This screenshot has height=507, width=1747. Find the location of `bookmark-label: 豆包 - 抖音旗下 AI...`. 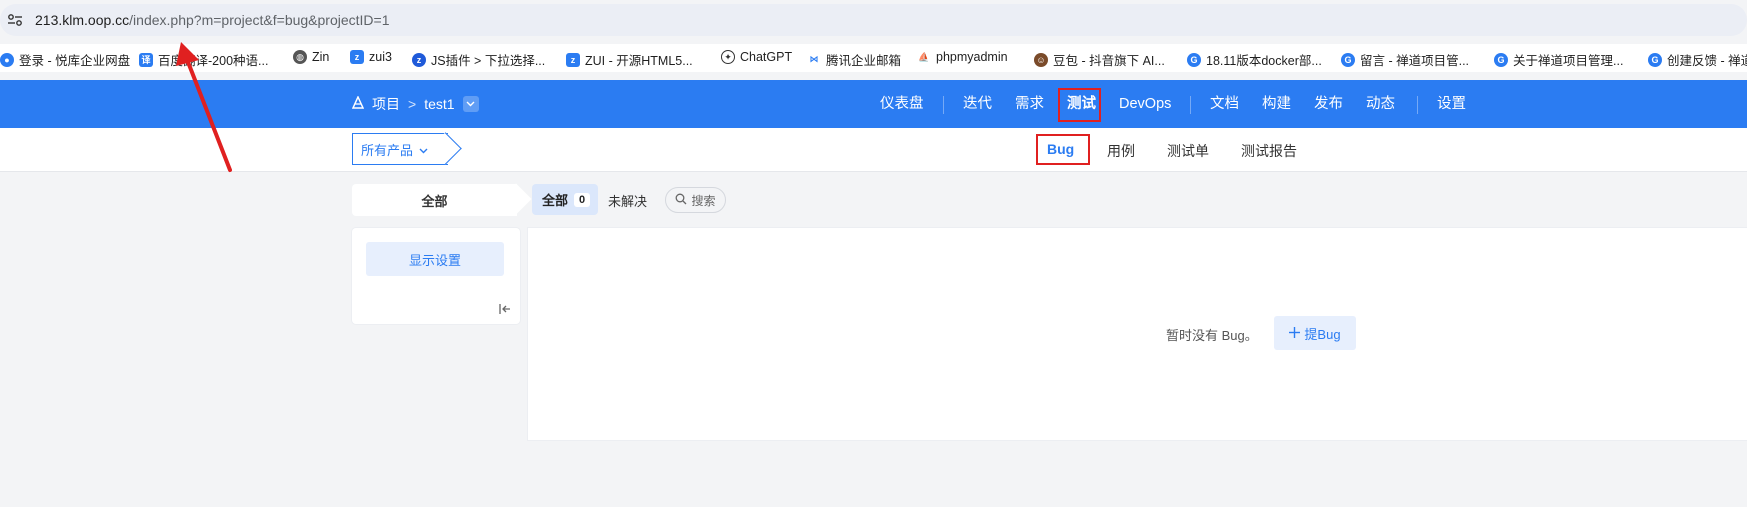

bookmark-label: 豆包 - 抖音旗下 AI... is located at coordinates (1109, 61).